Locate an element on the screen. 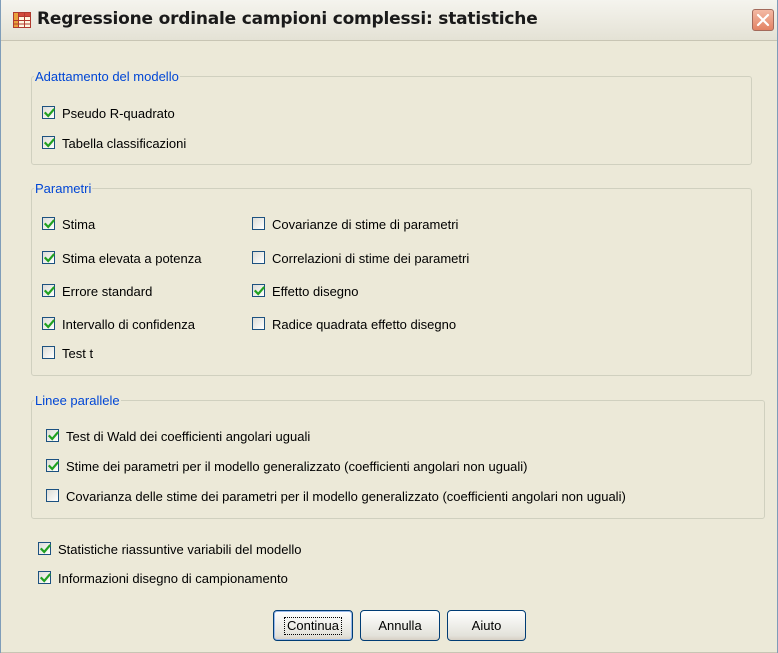 The image size is (778, 653). checkbox-label: Effetto disegno is located at coordinates (315, 291).